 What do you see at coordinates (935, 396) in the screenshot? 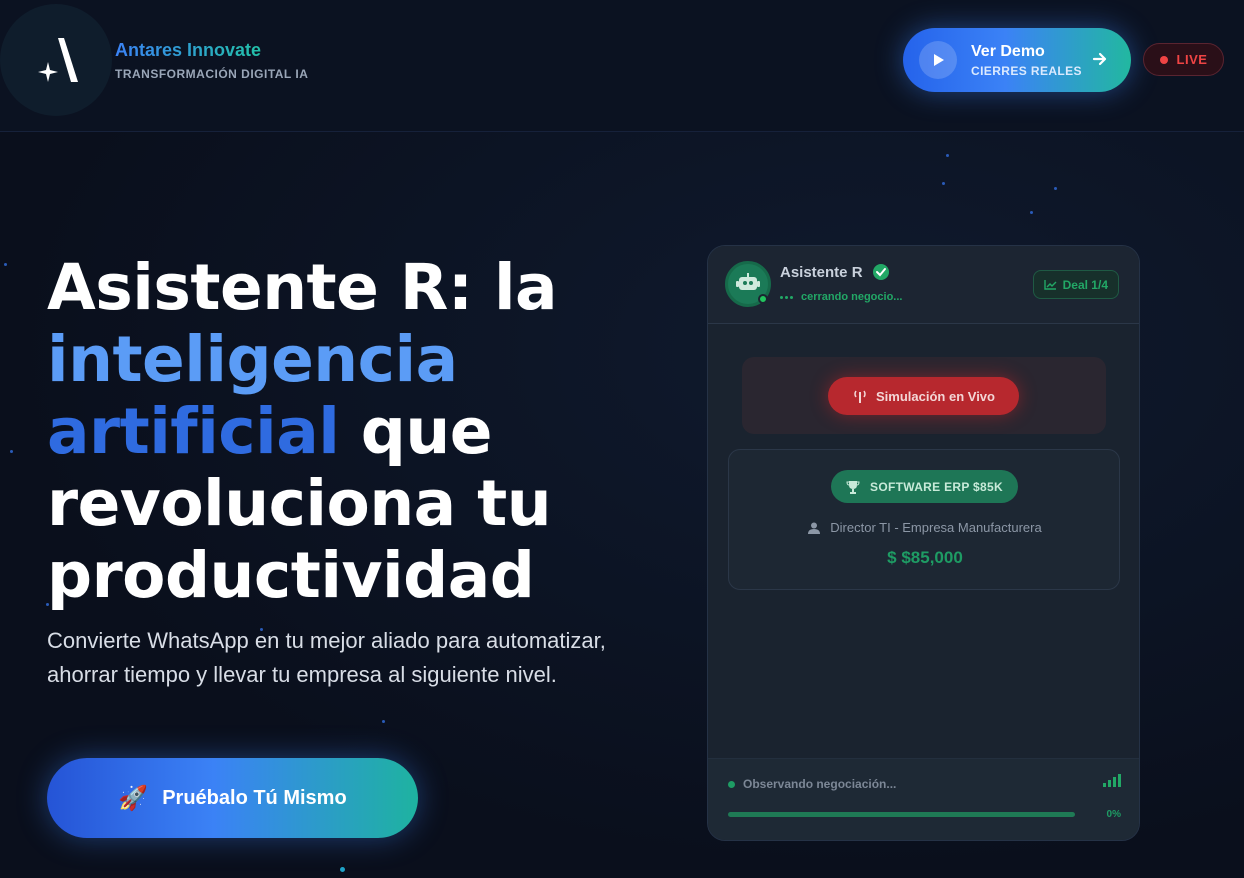
I see `simulation-label: Simulación en Vivo` at bounding box center [935, 396].